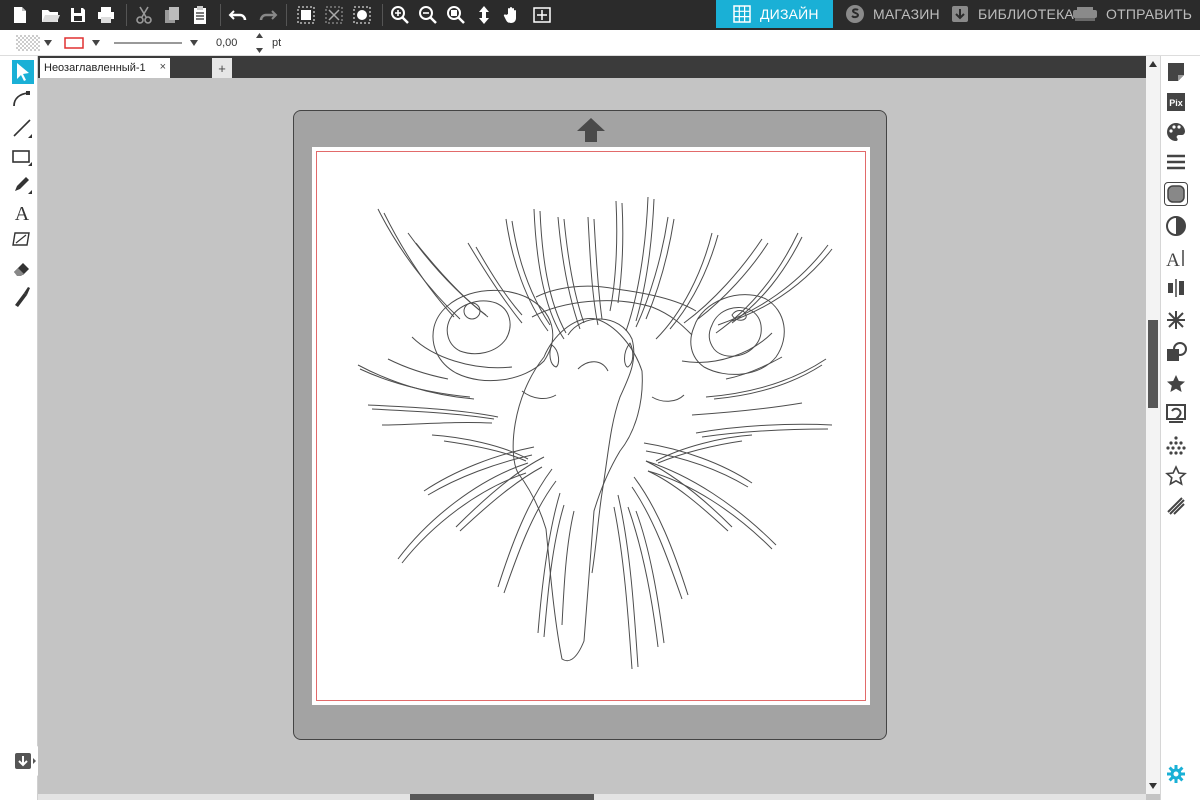 The height and width of the screenshot is (800, 1200). I want to click on document-tab-title: Неозаглавленный-1, so click(95, 68).